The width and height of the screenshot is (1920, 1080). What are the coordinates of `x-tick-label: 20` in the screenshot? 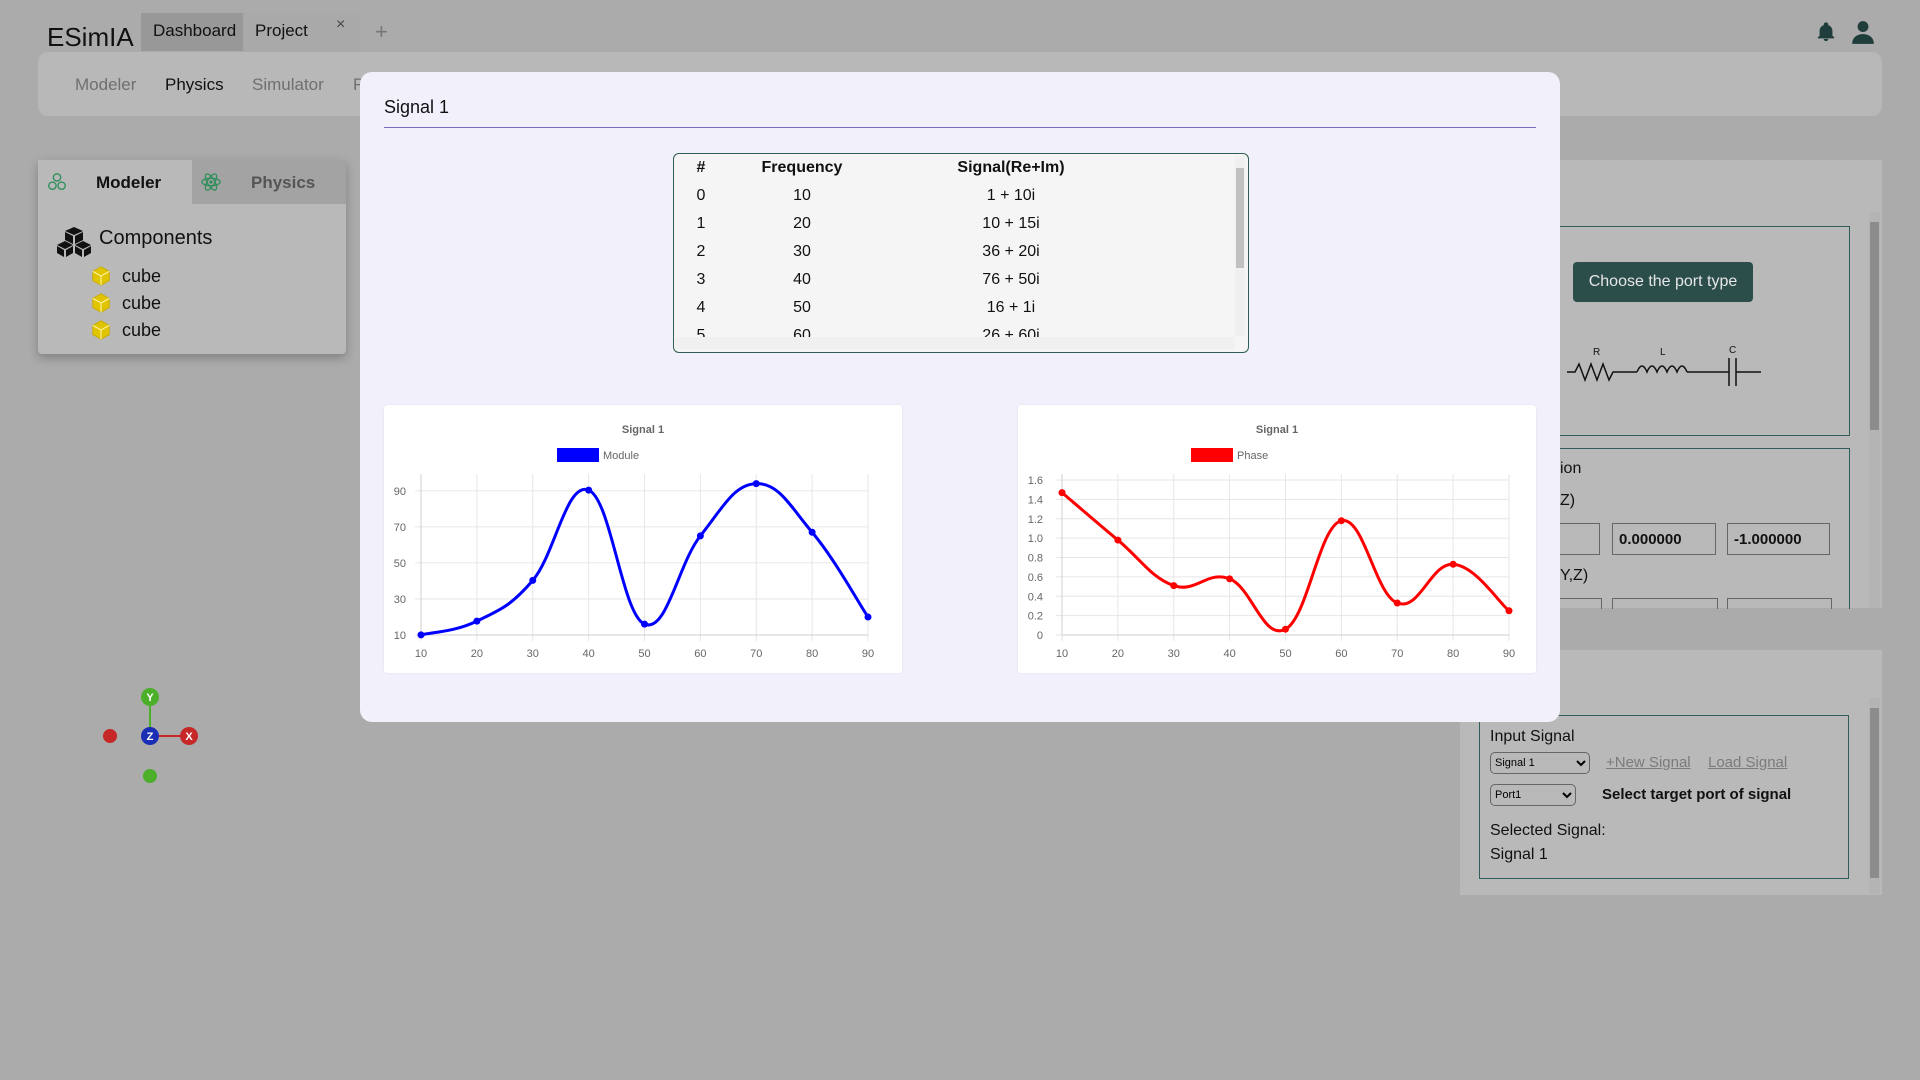 It's located at (477, 654).